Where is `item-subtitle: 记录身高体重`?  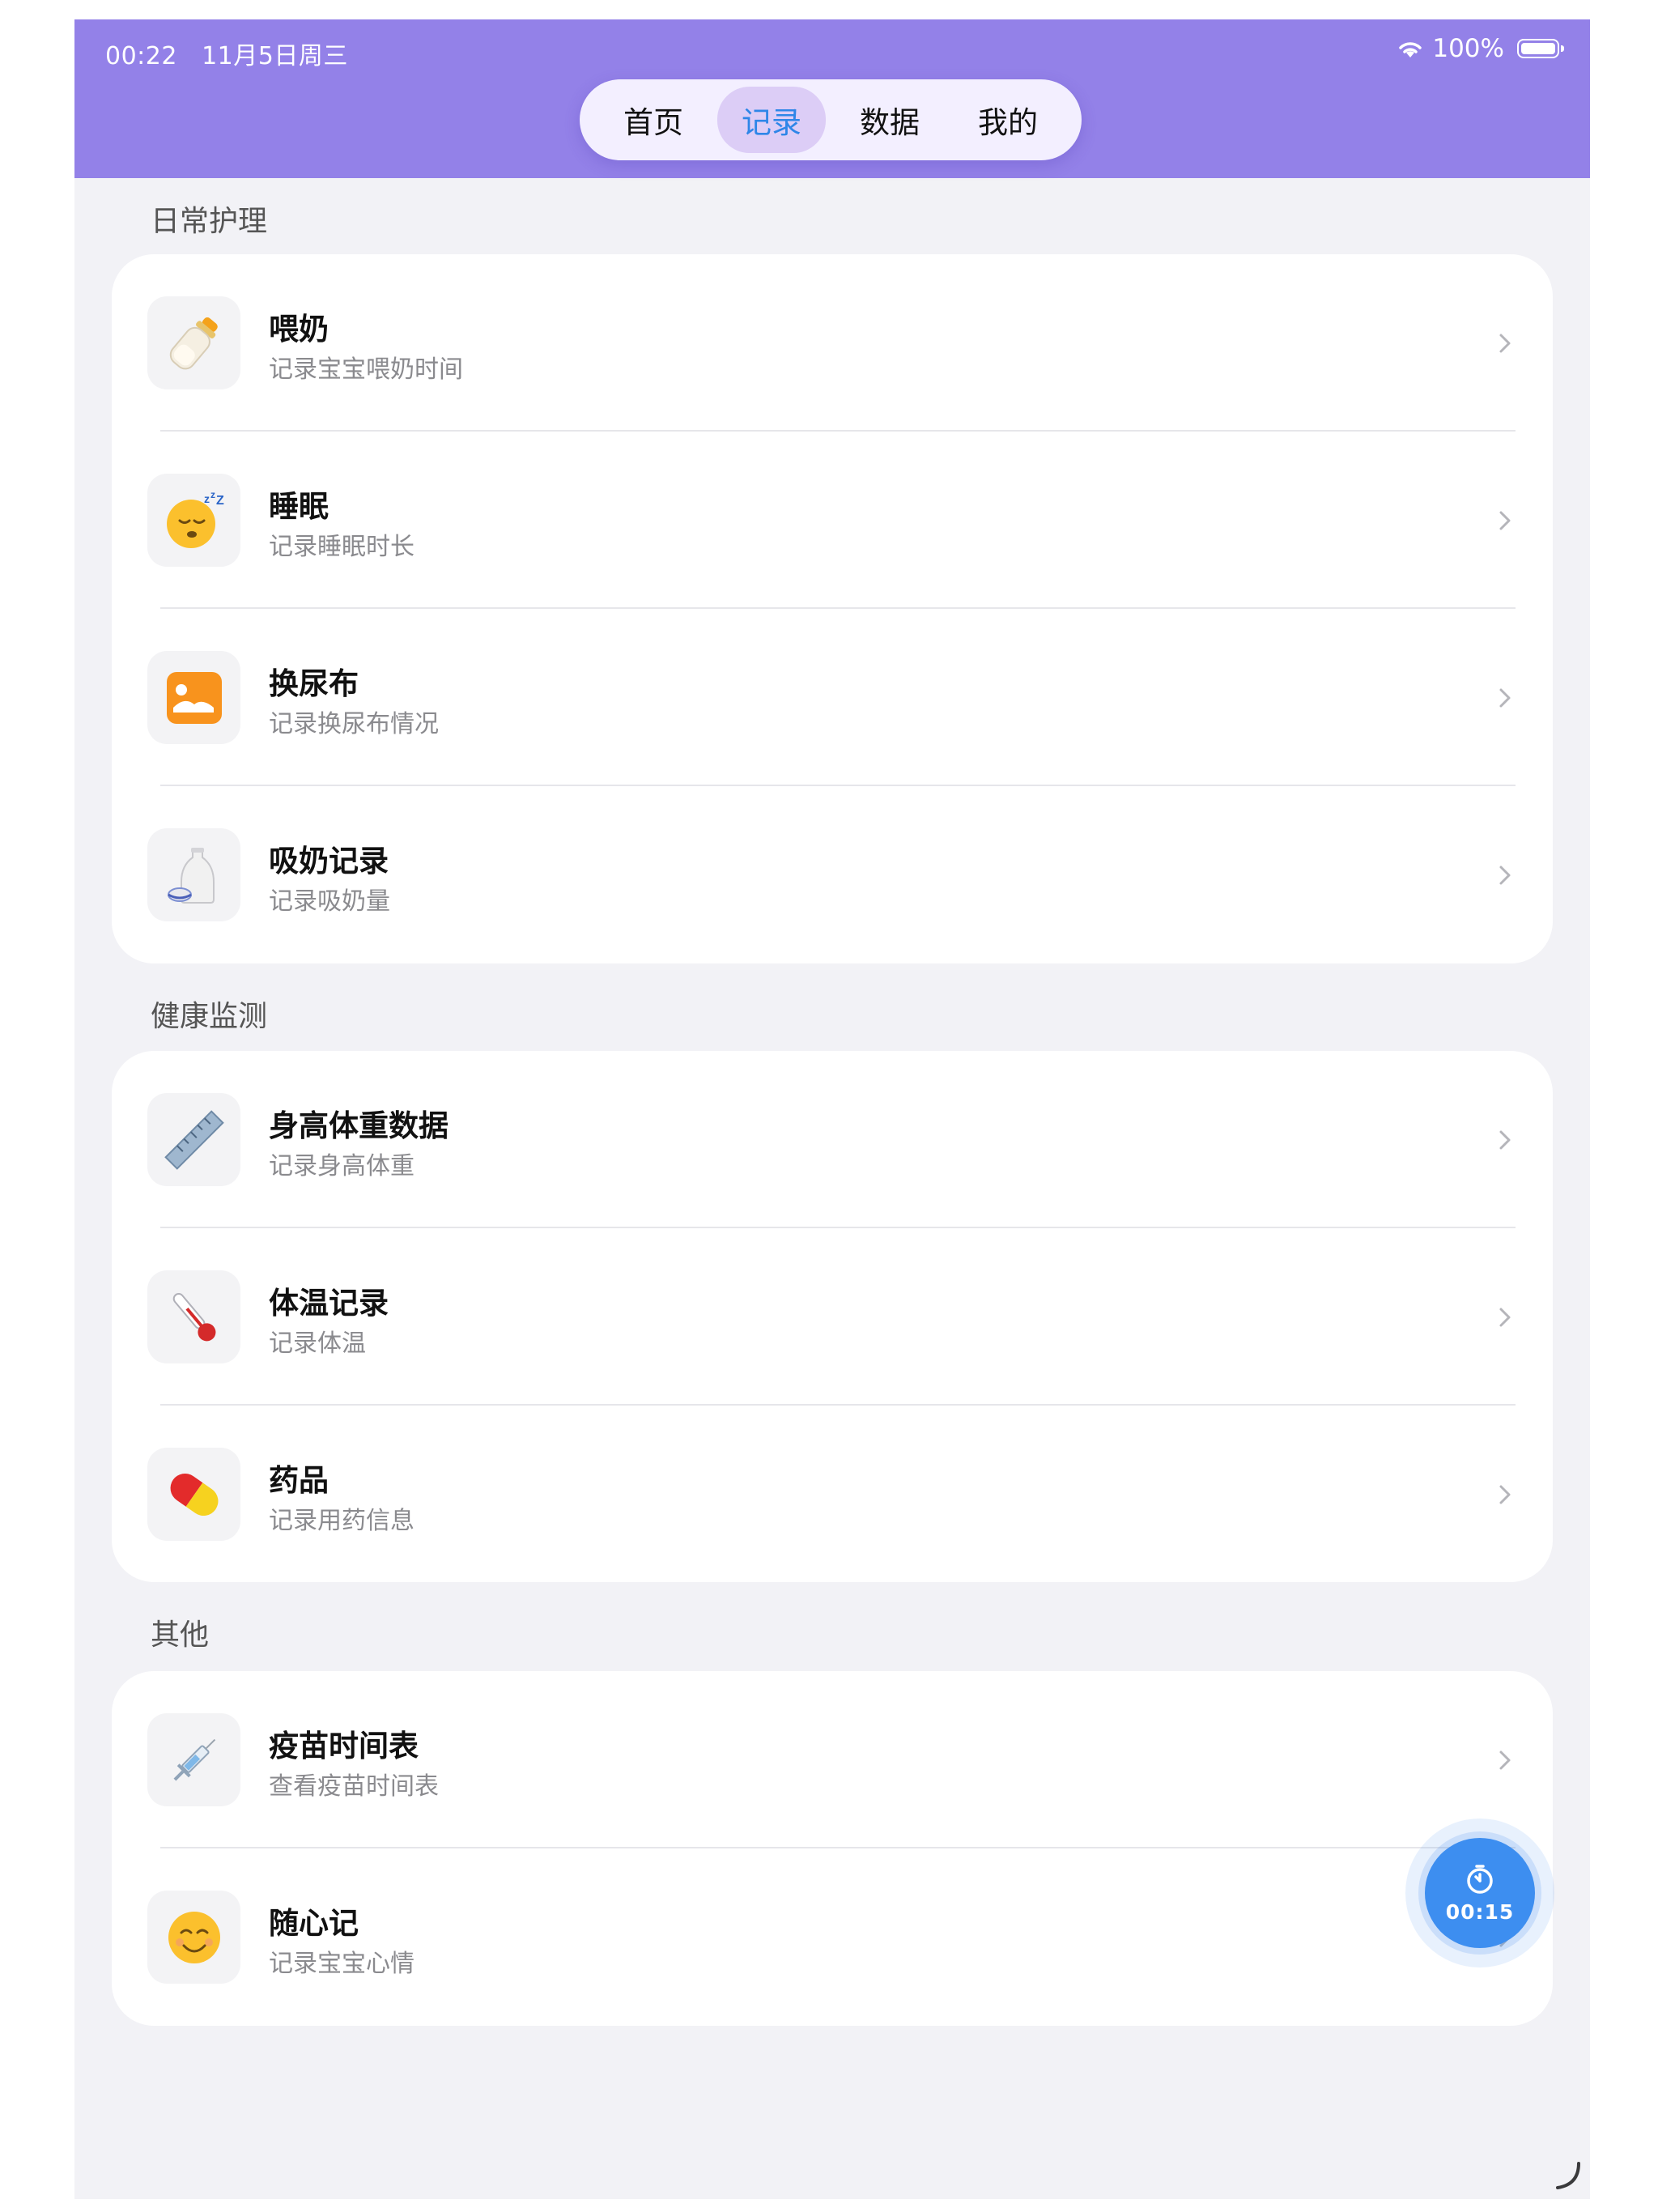
item-subtitle: 记录身高体重 is located at coordinates (341, 1166).